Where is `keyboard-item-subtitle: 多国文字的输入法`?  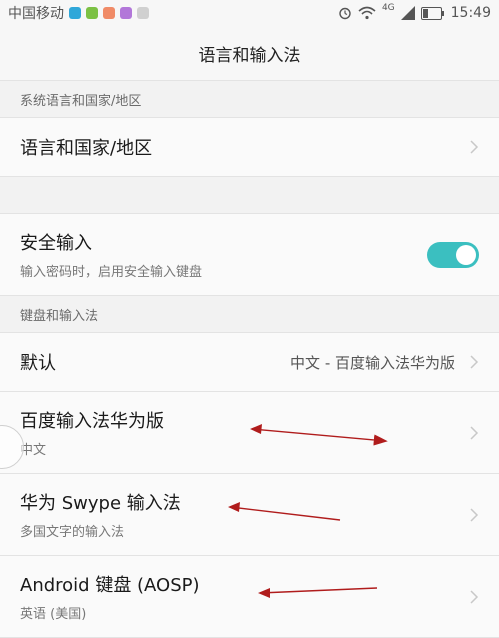 keyboard-item-subtitle: 多国文字的输入法 is located at coordinates (72, 532).